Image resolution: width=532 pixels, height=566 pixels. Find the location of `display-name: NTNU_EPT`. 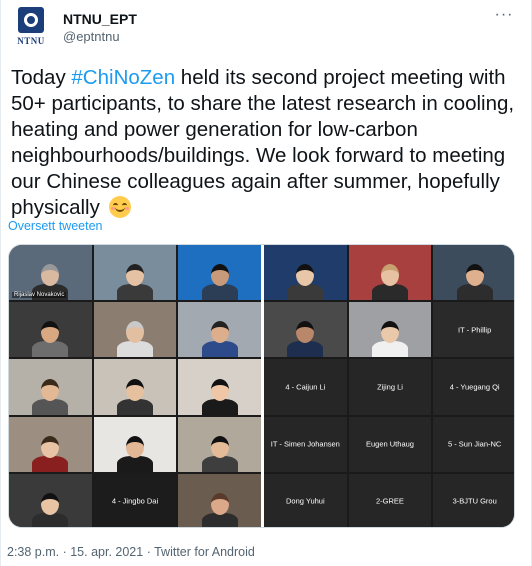

display-name: NTNU_EPT is located at coordinates (100, 19).